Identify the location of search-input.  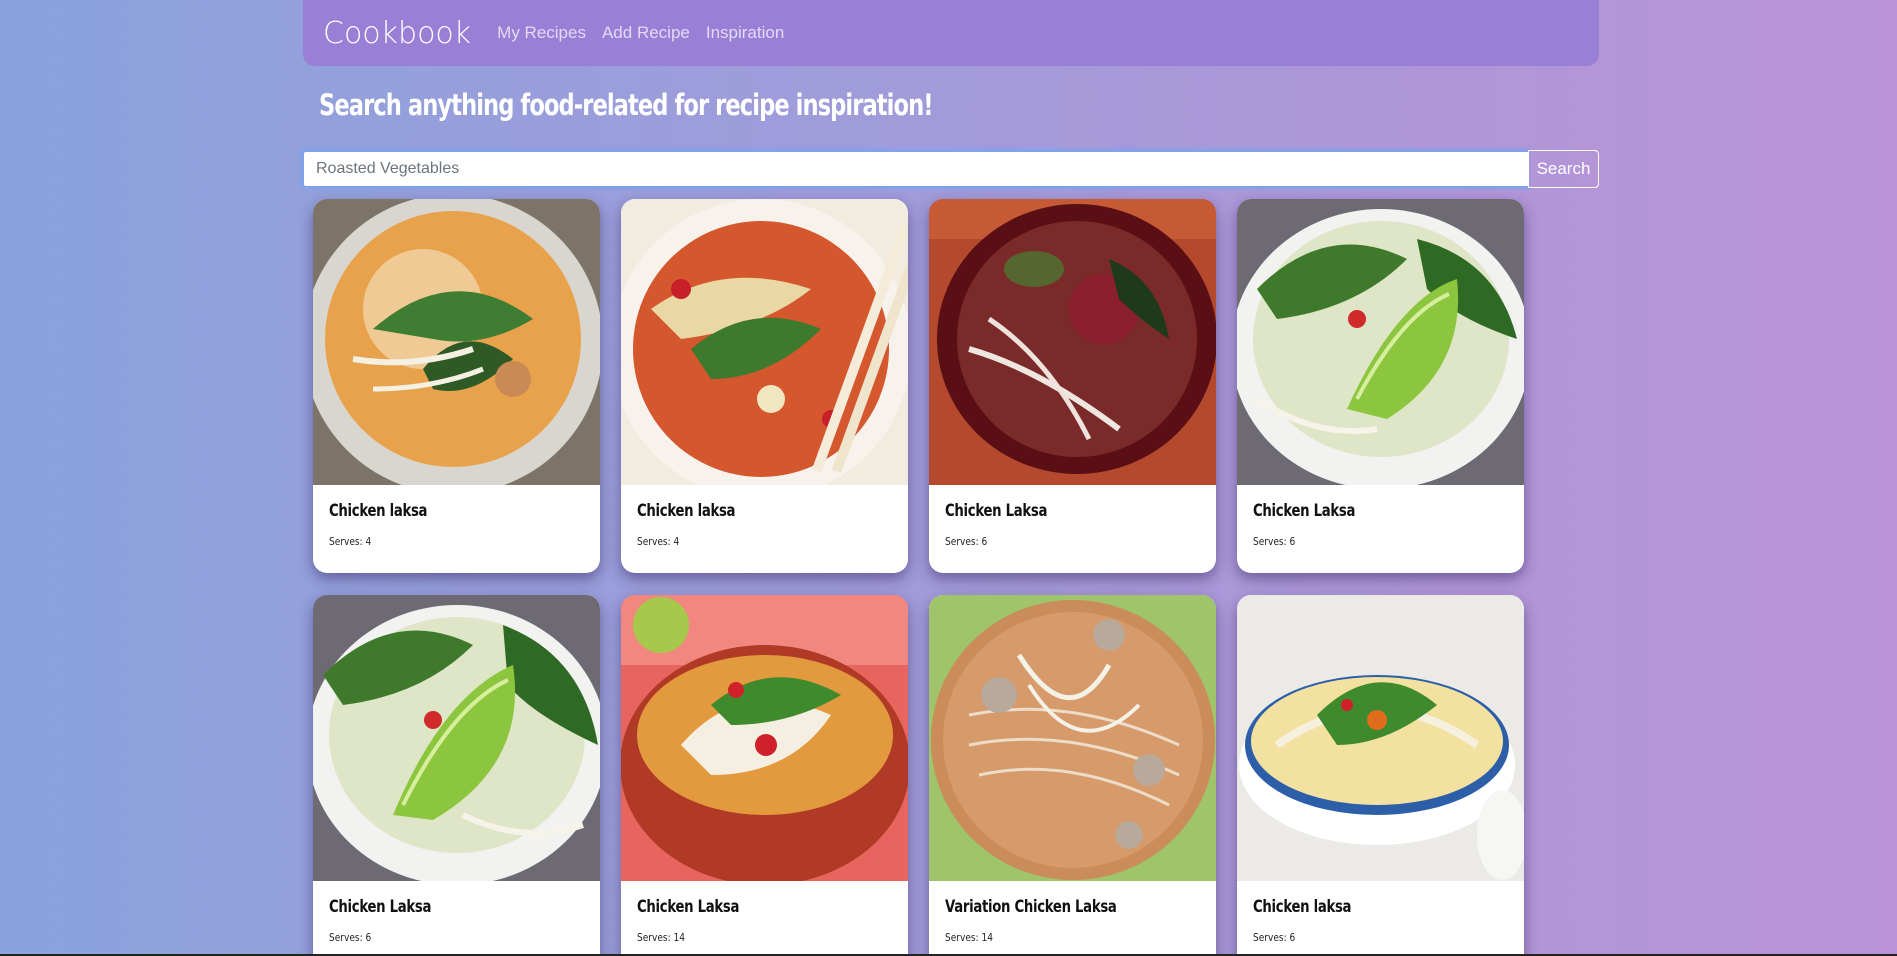
(915, 169).